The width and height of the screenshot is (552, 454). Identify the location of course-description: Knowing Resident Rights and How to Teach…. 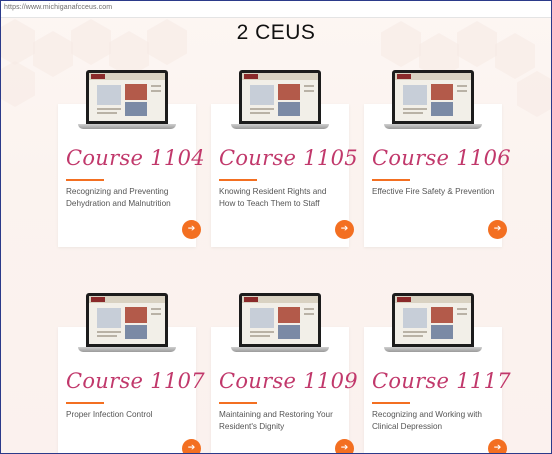
(273, 197).